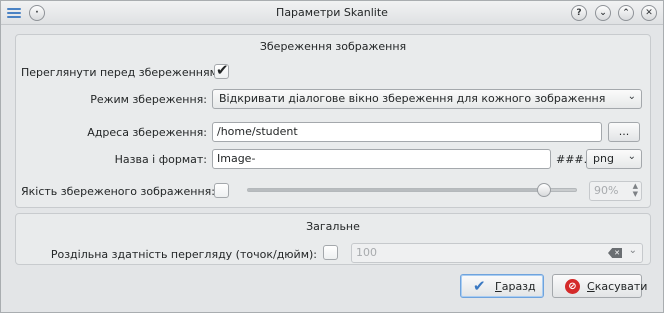 The height and width of the screenshot is (313, 664). What do you see at coordinates (407, 132) in the screenshot?
I see `save-address-input: /home/student` at bounding box center [407, 132].